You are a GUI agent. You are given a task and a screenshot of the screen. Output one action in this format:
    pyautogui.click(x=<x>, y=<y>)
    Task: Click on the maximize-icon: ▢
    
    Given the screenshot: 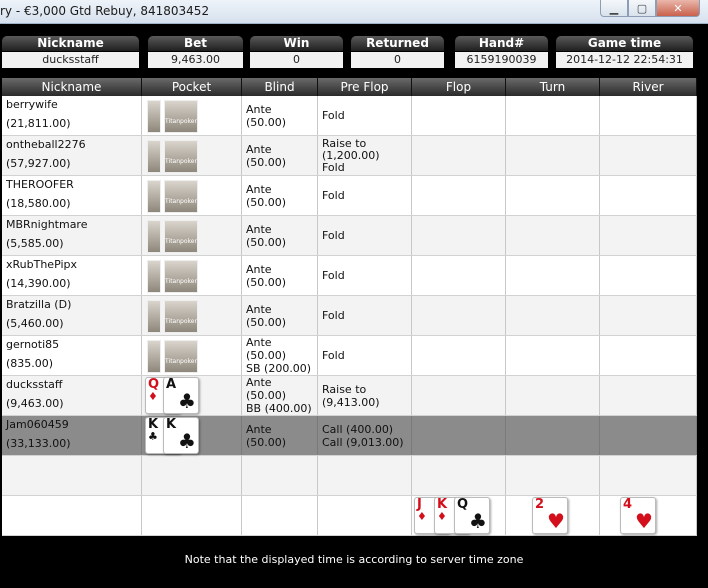 What is the action you would take?
    pyautogui.click(x=642, y=8)
    